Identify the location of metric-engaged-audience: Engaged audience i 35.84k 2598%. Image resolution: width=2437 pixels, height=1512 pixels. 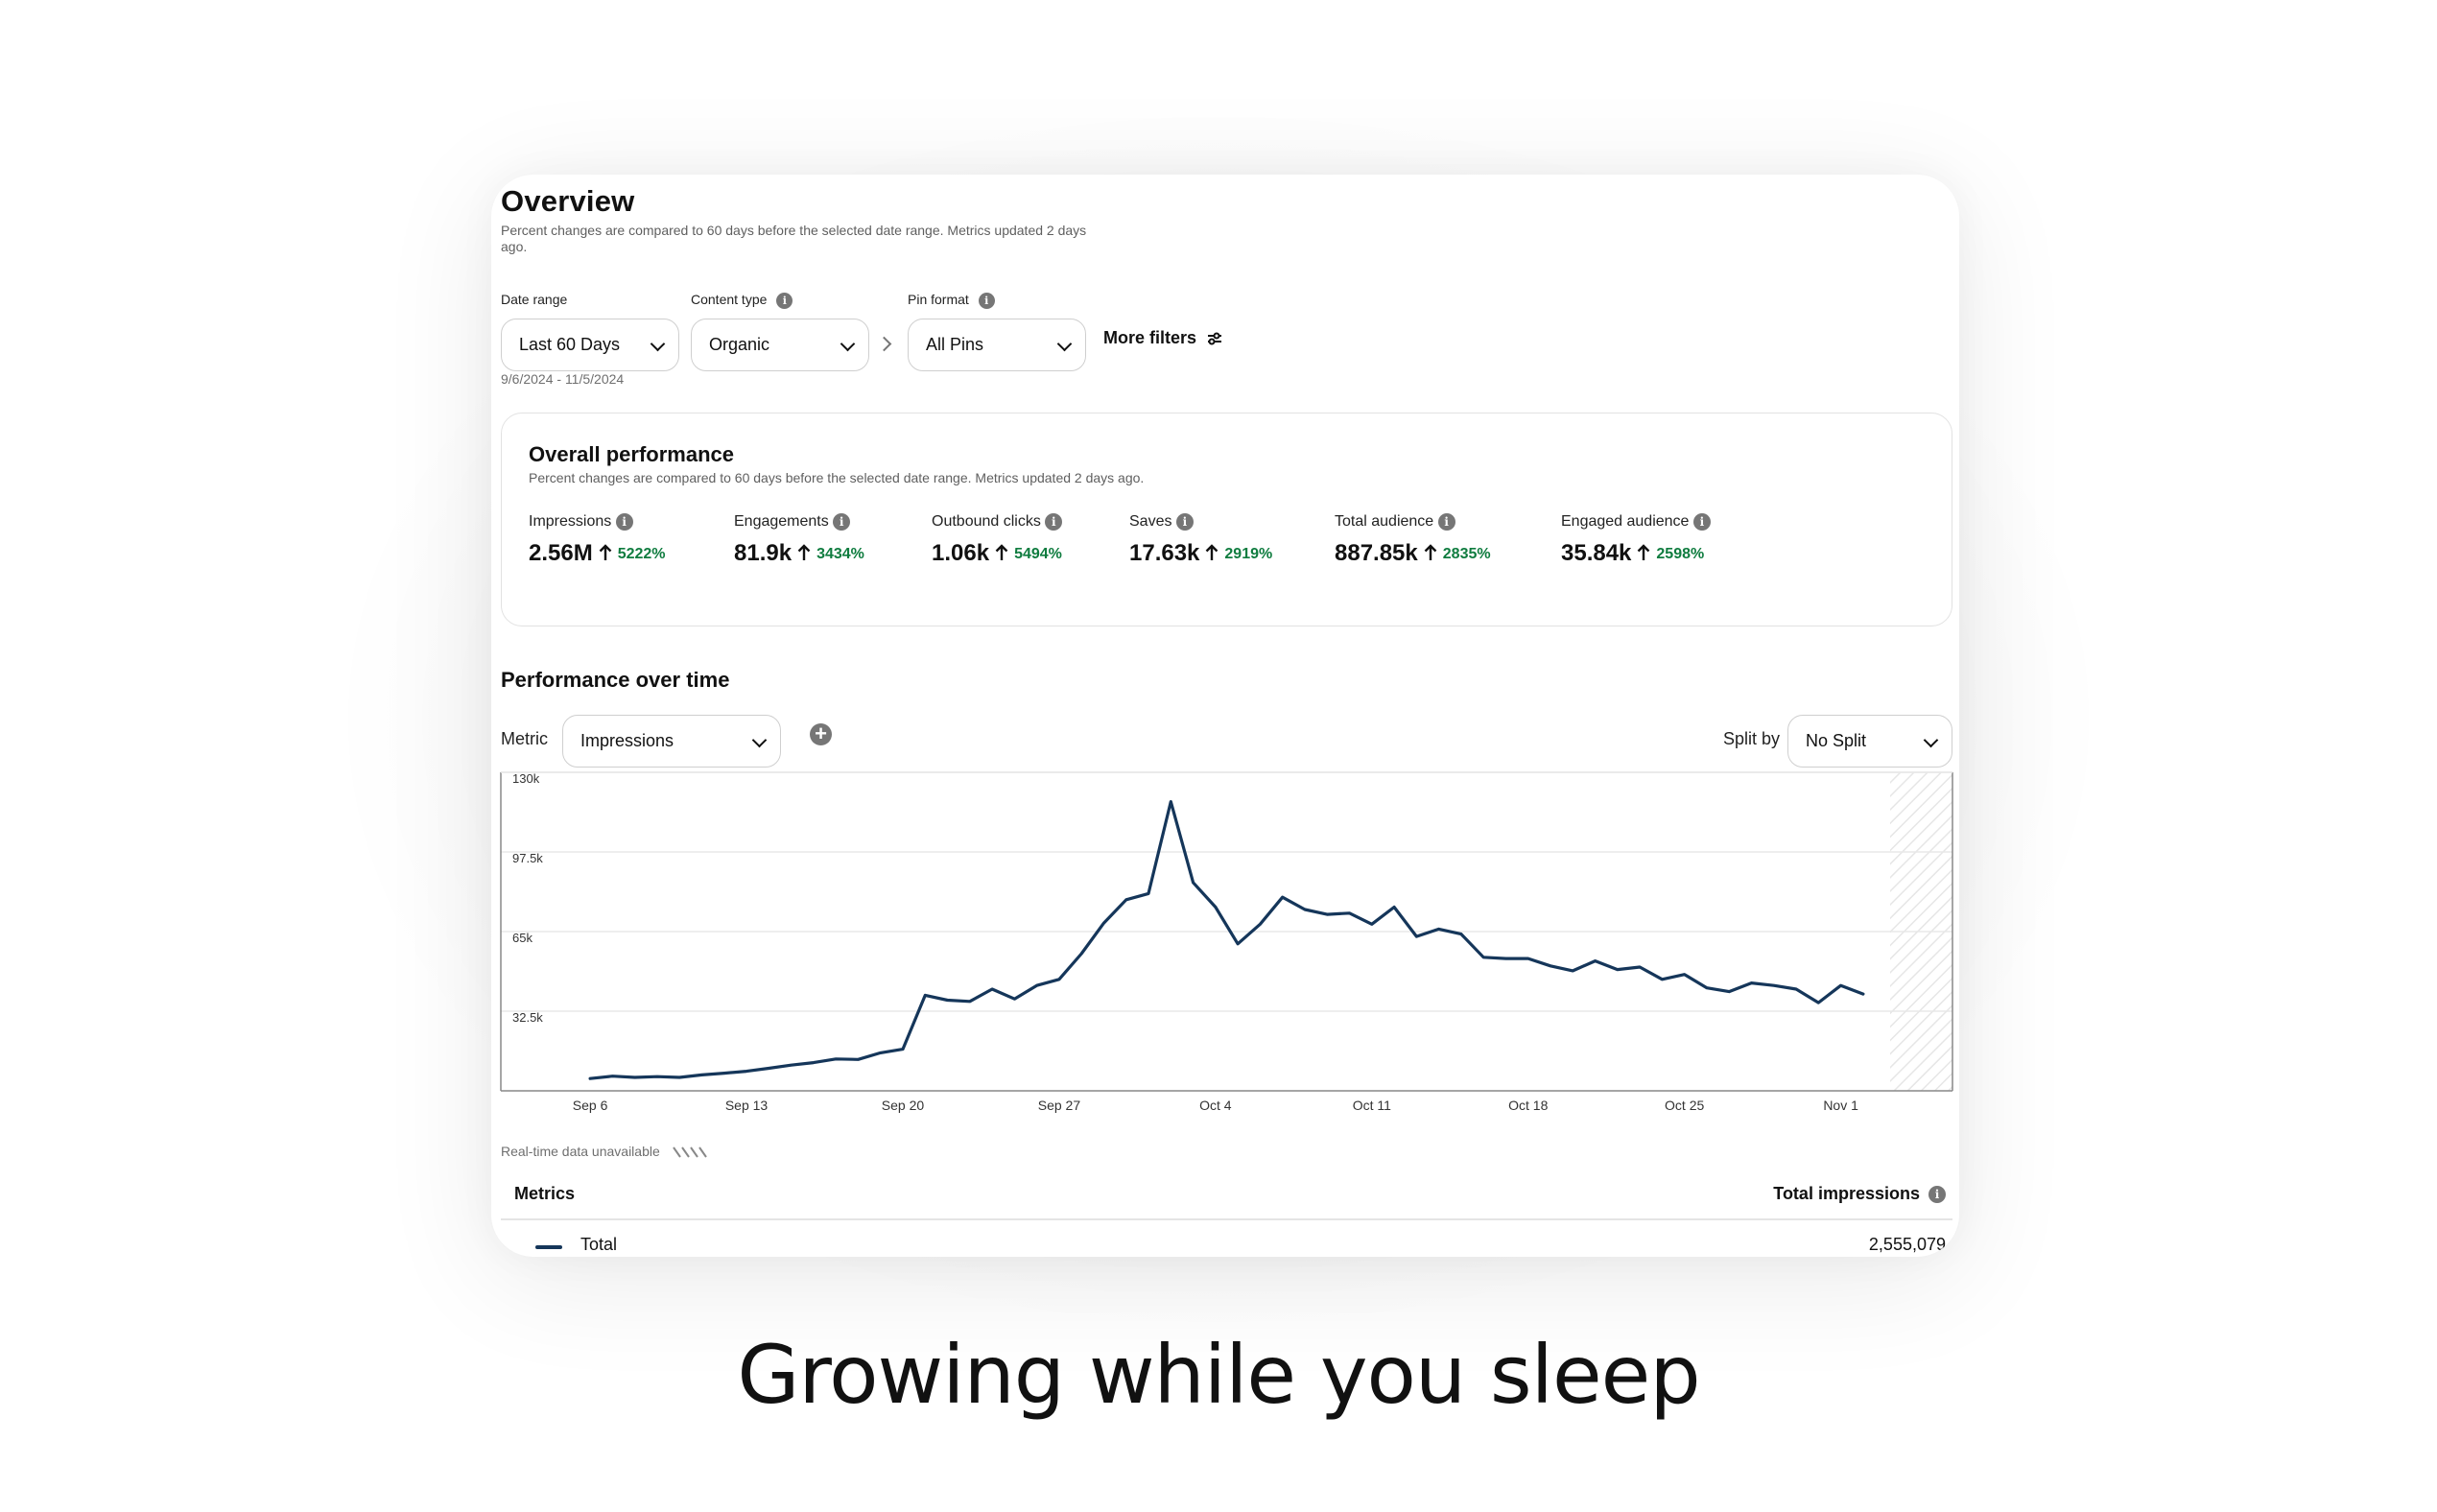
(1636, 540).